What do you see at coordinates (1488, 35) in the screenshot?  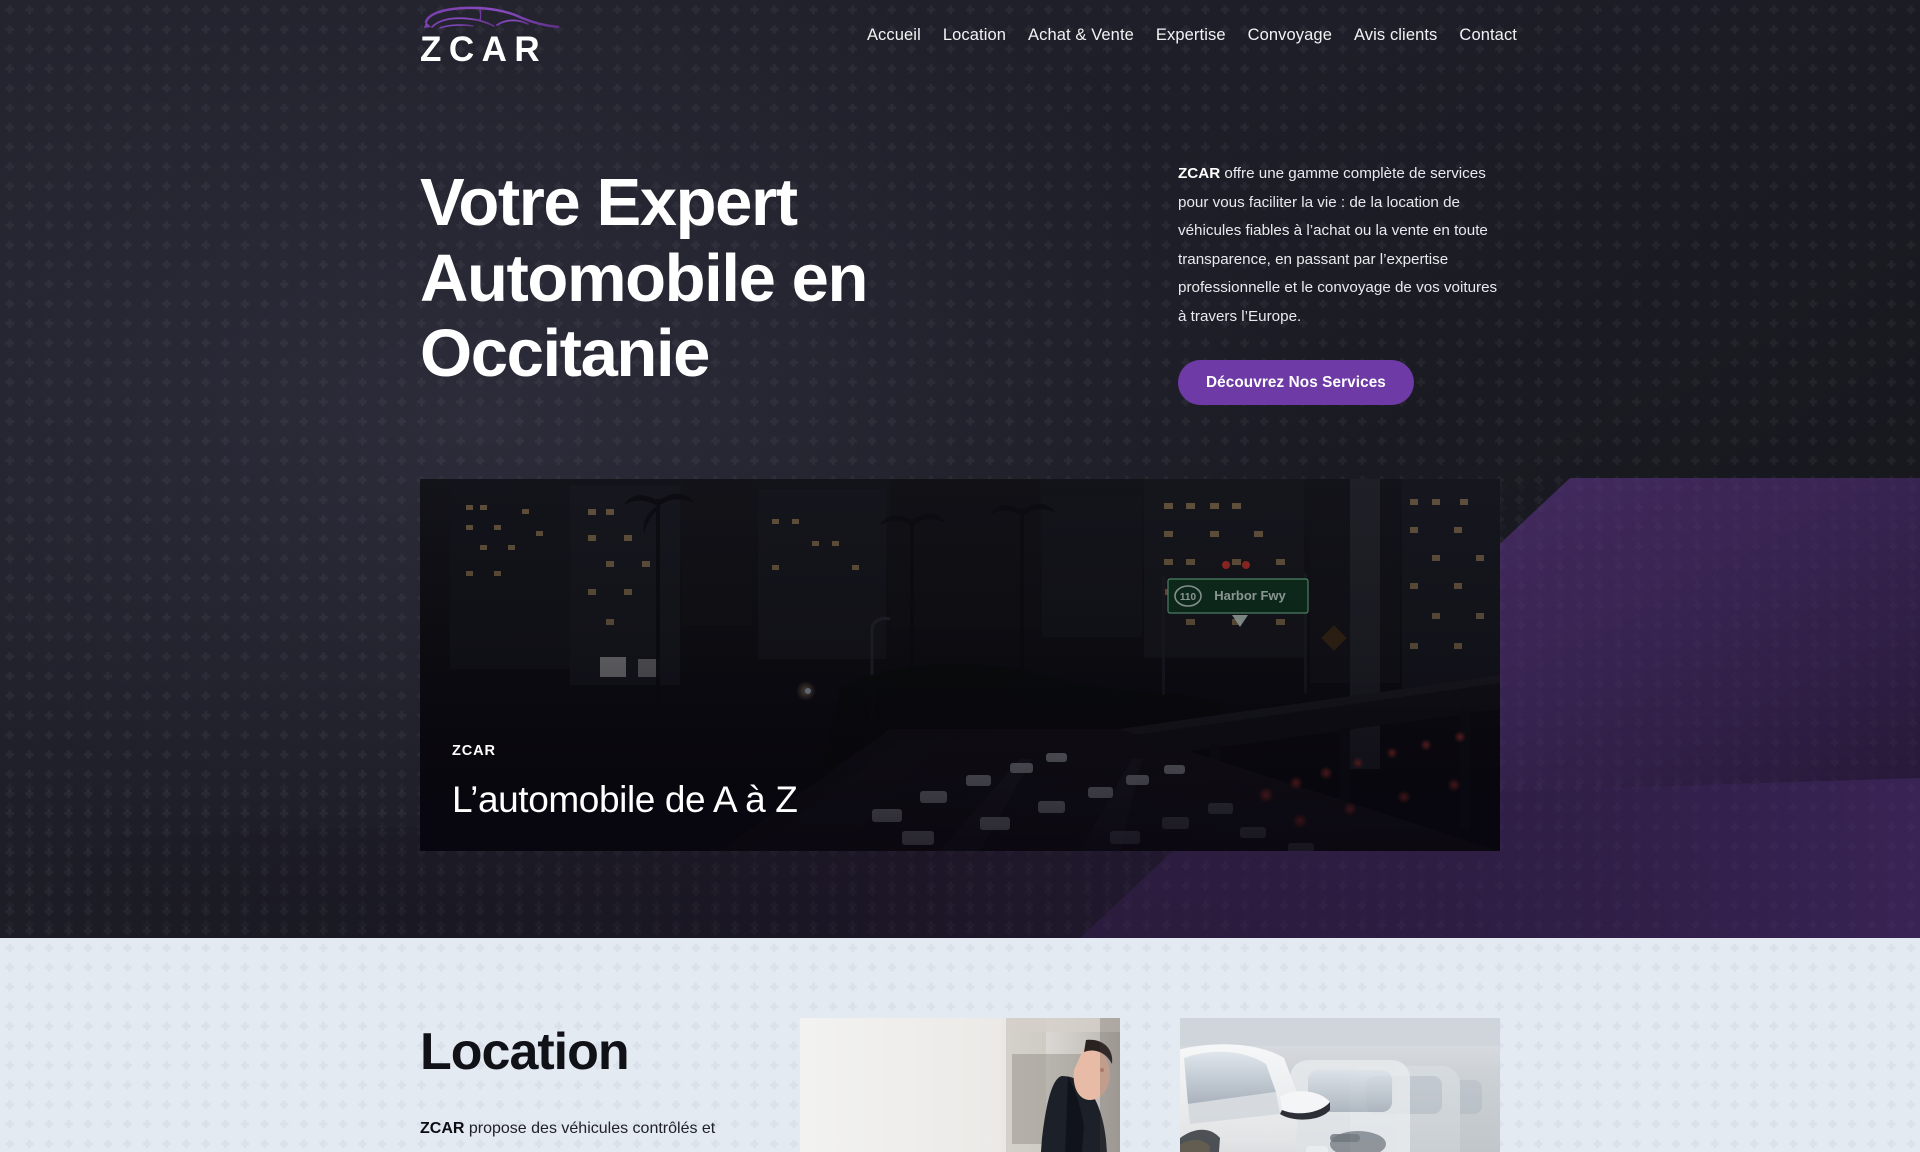 I see `nav-item-contact: Contact` at bounding box center [1488, 35].